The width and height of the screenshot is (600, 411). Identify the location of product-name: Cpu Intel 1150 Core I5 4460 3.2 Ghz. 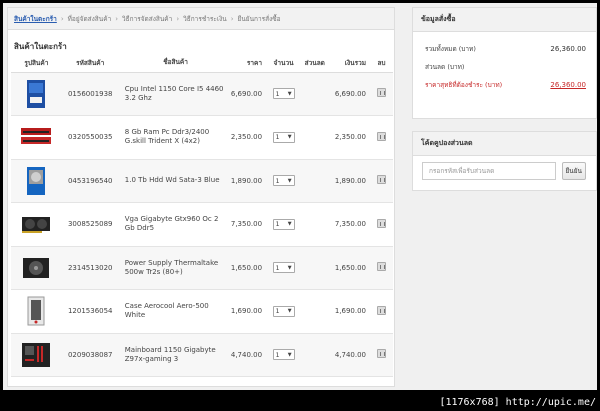
(172, 94).